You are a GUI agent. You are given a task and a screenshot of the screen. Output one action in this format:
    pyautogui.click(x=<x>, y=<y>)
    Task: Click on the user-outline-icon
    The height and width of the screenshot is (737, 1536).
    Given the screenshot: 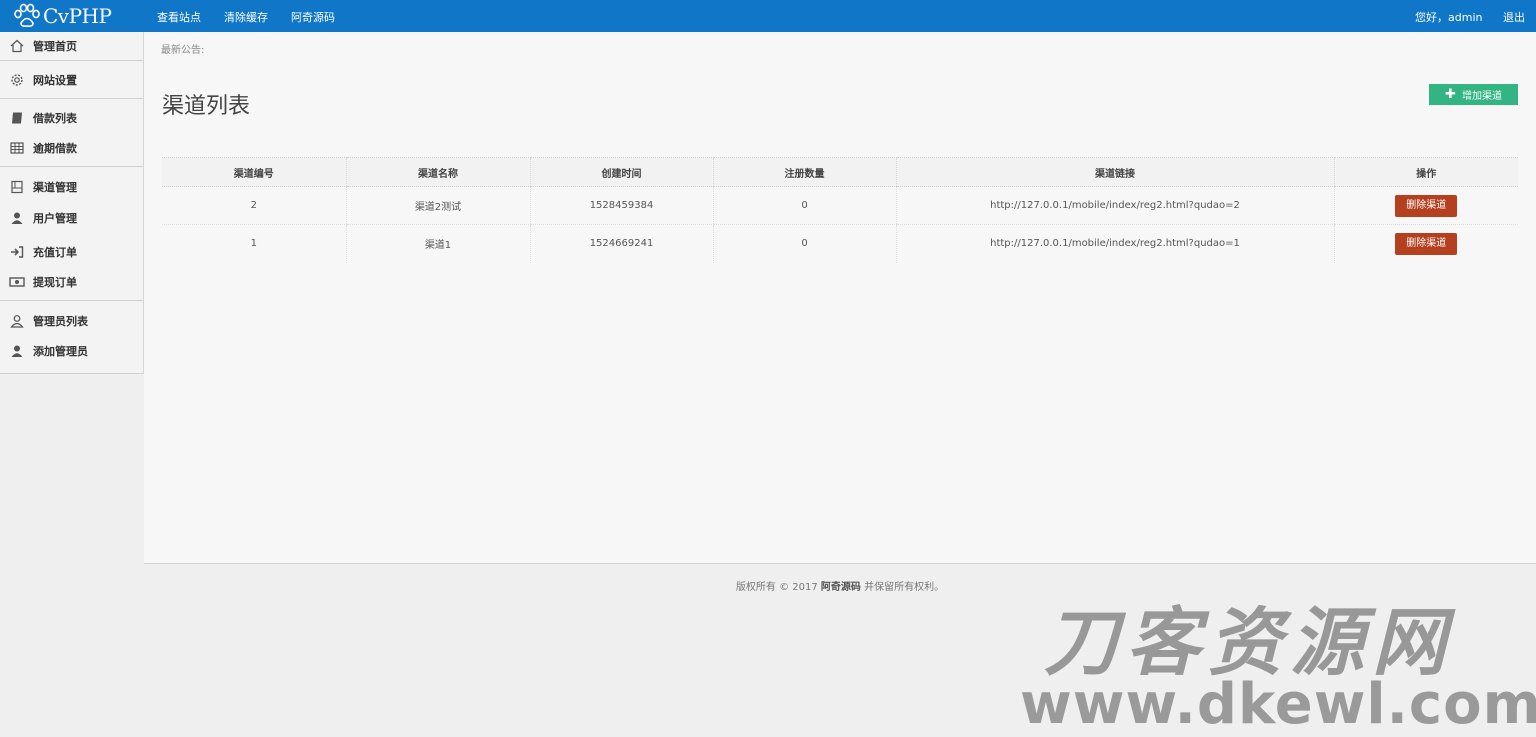 What is the action you would take?
    pyautogui.click(x=17, y=321)
    